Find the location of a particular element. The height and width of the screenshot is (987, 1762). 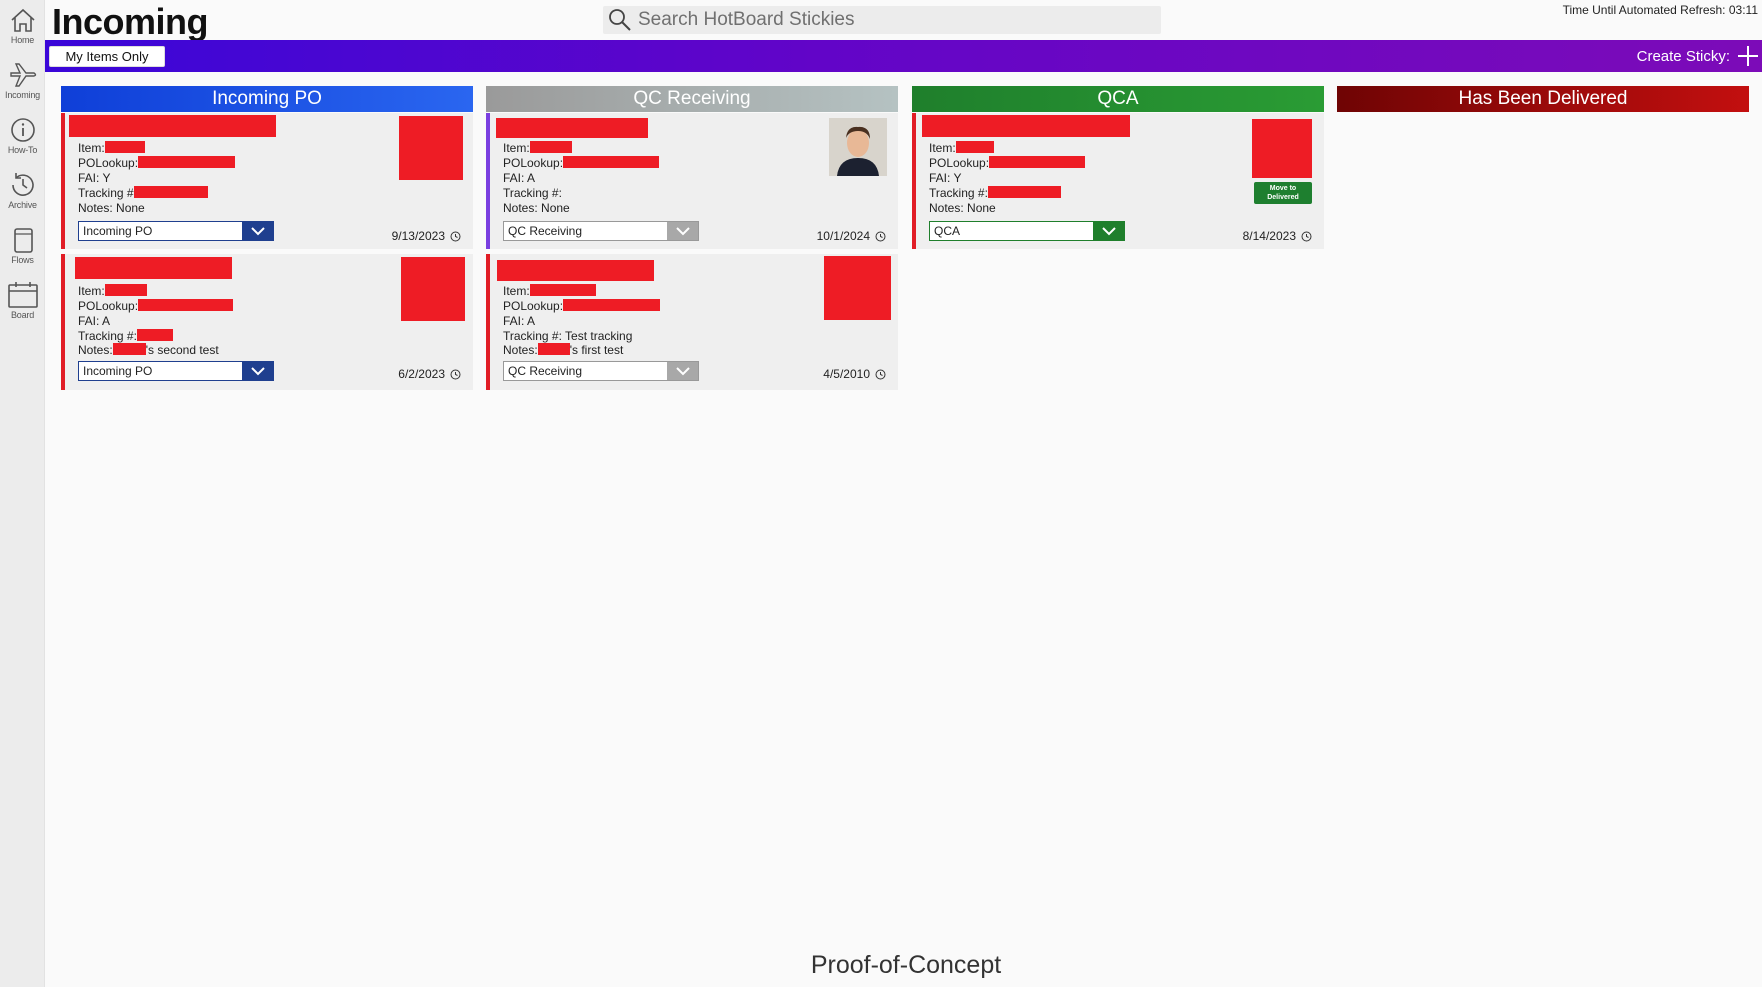

column-header: Has Been Delivered is located at coordinates (1543, 99).